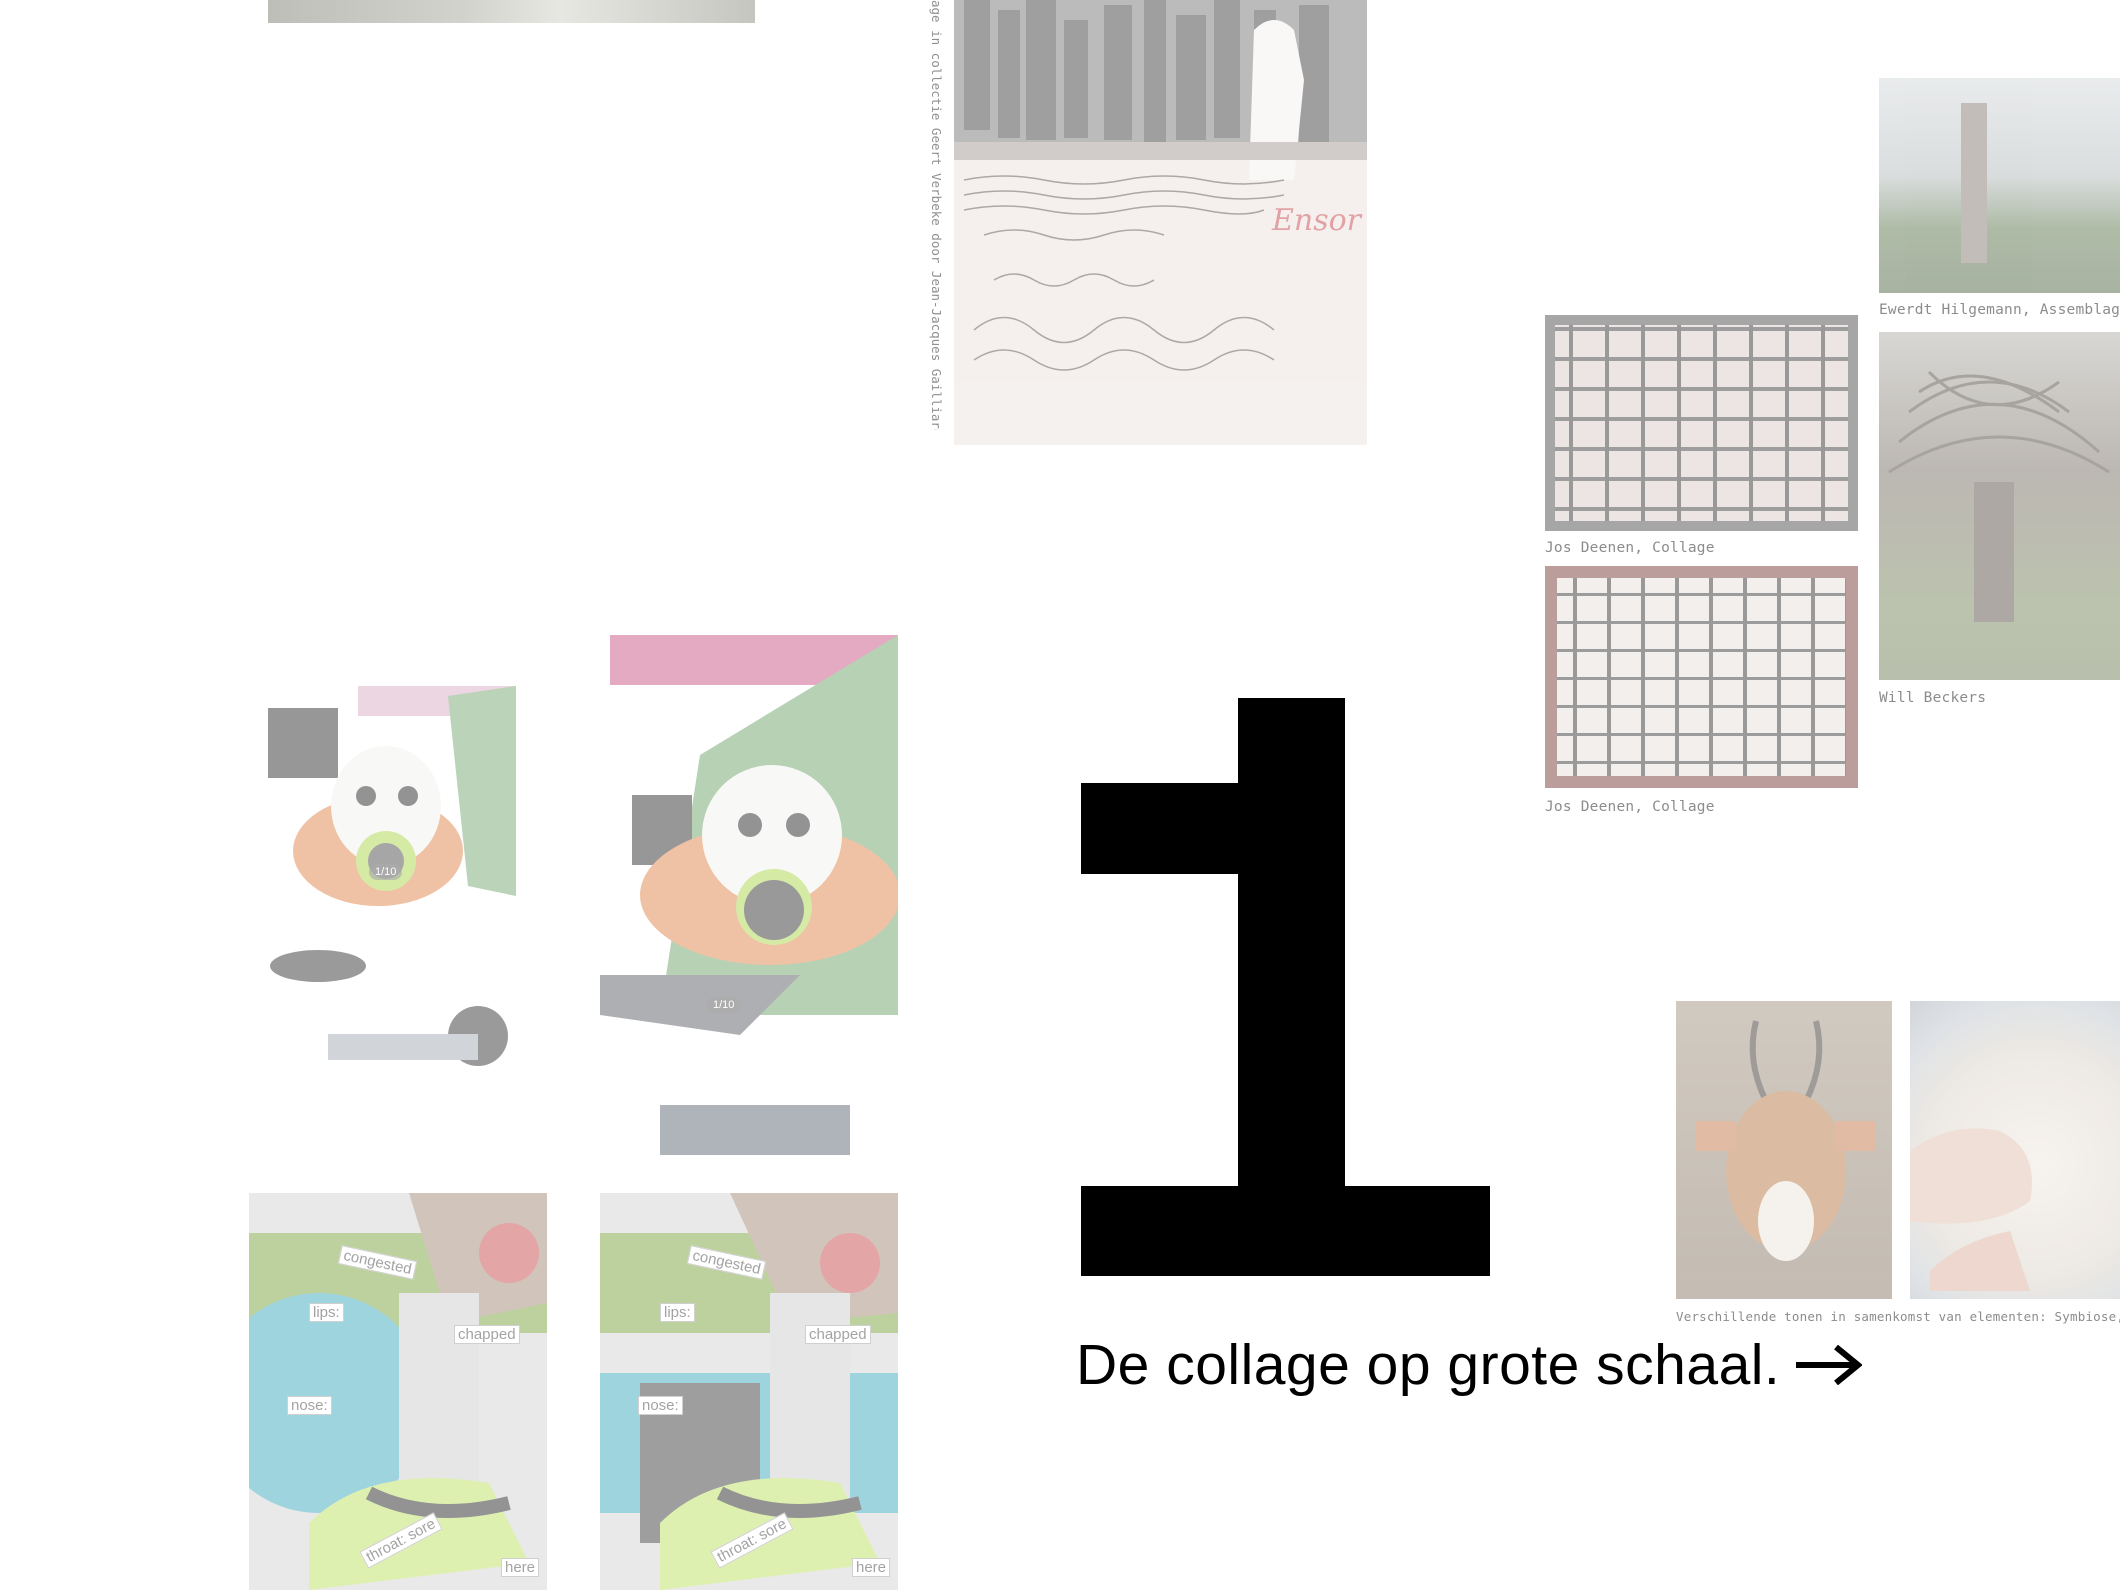 This screenshot has width=2120, height=1590. I want to click on dog-collage-image-1: 1/10, so click(392, 878).